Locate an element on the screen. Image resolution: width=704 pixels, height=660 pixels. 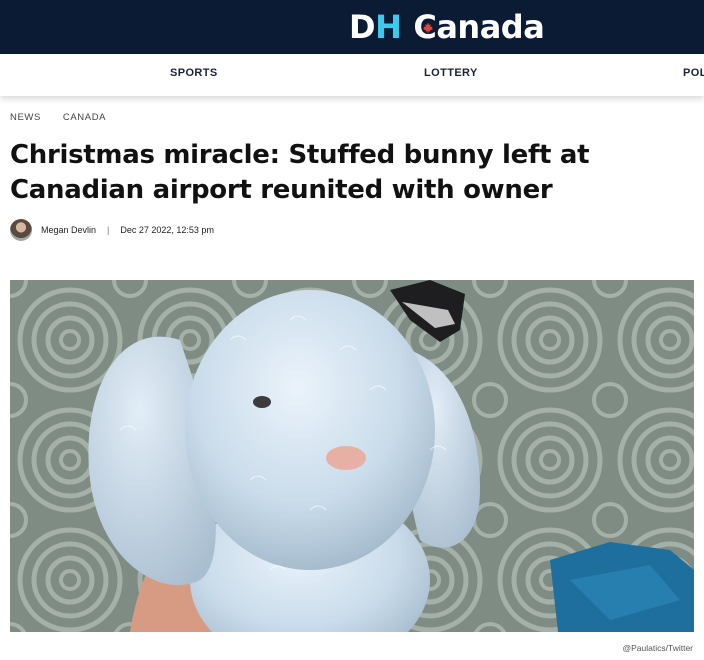
breadcrumb: NEWS CANADA is located at coordinates (58, 117).